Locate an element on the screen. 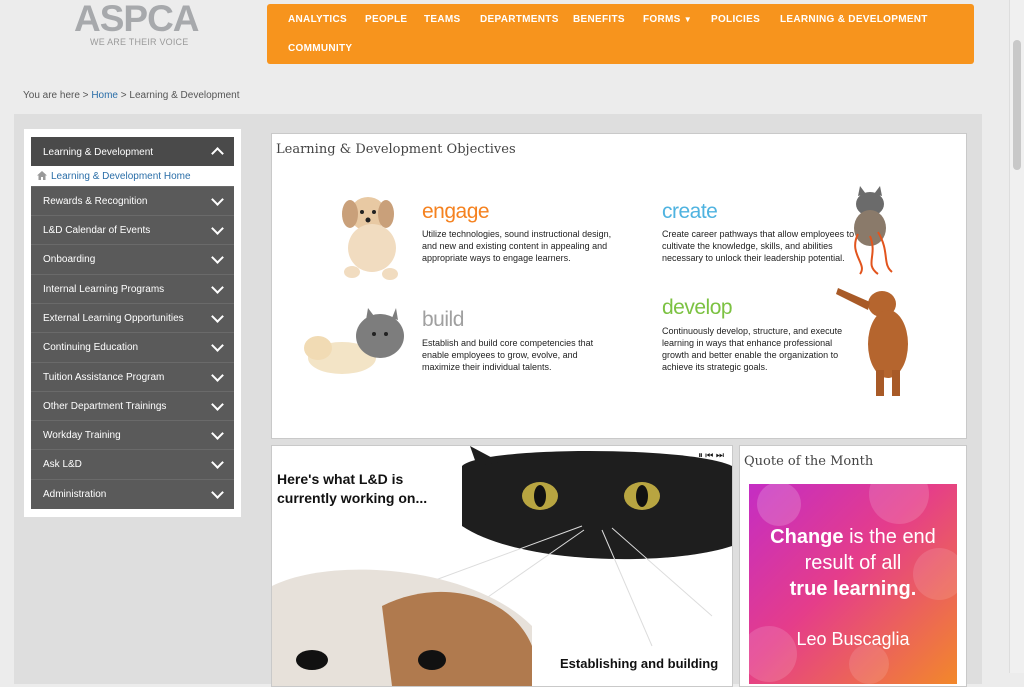  sidebar-item-label: Other Department Trainings is located at coordinates (105, 406).